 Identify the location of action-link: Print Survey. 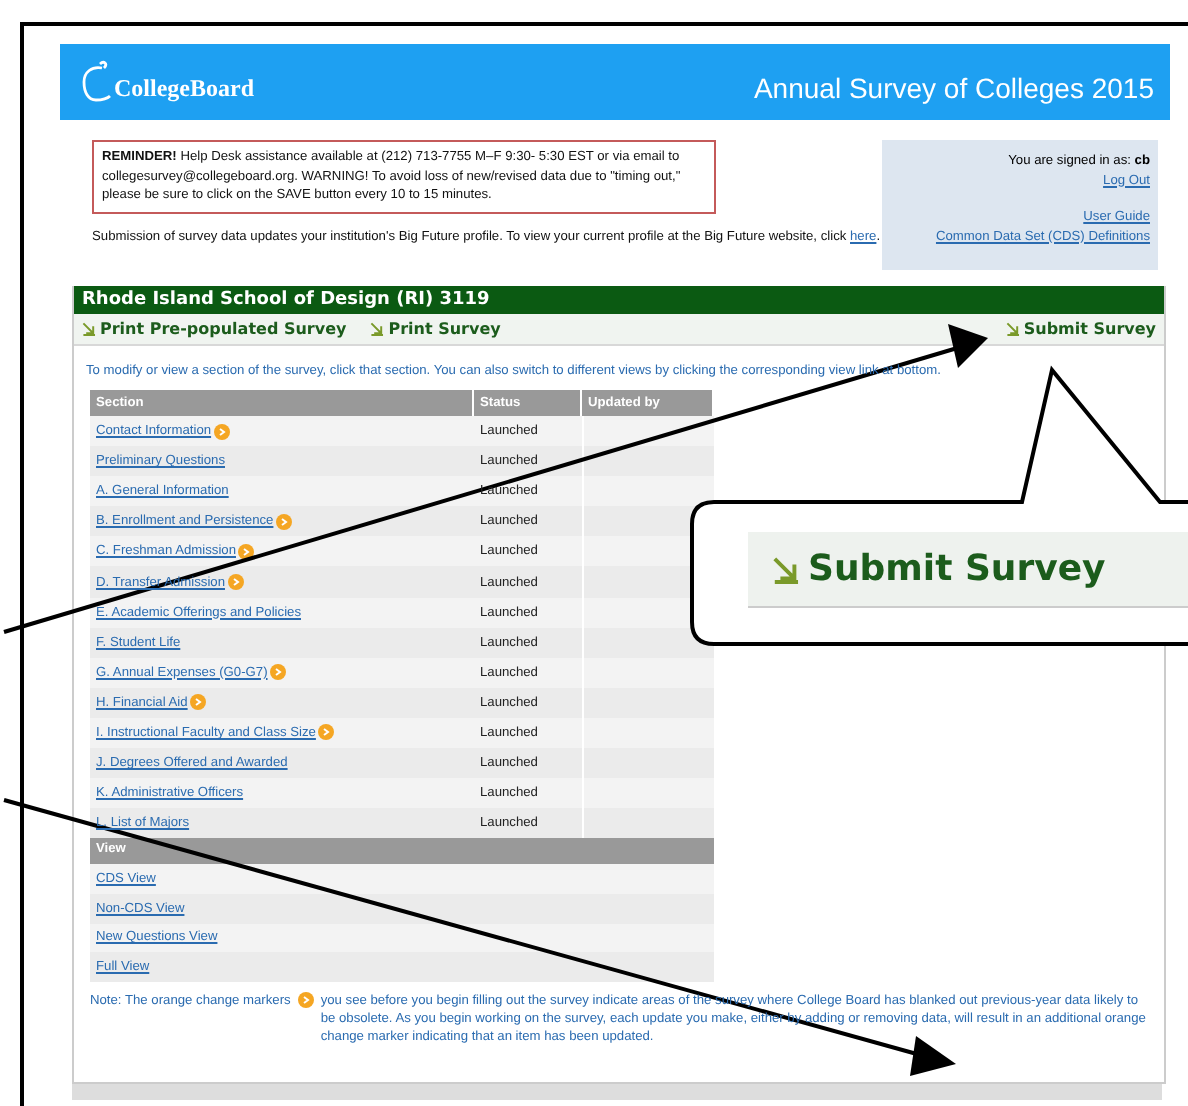
(435, 329).